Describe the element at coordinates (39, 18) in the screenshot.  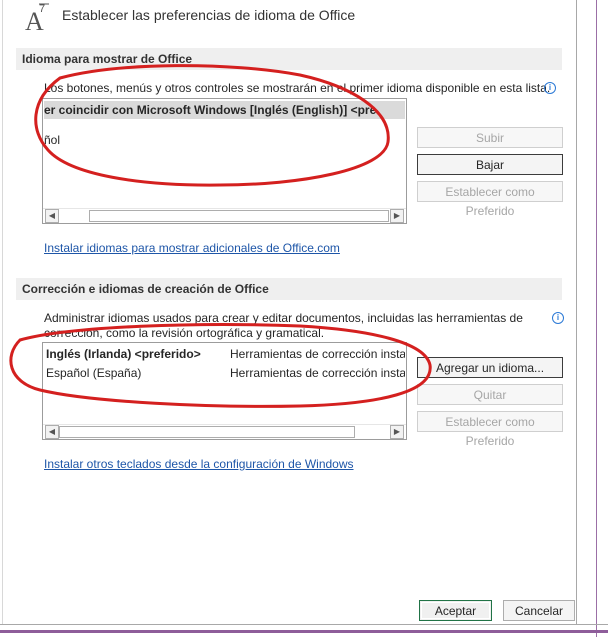
I see `language-icon: A 7` at that location.